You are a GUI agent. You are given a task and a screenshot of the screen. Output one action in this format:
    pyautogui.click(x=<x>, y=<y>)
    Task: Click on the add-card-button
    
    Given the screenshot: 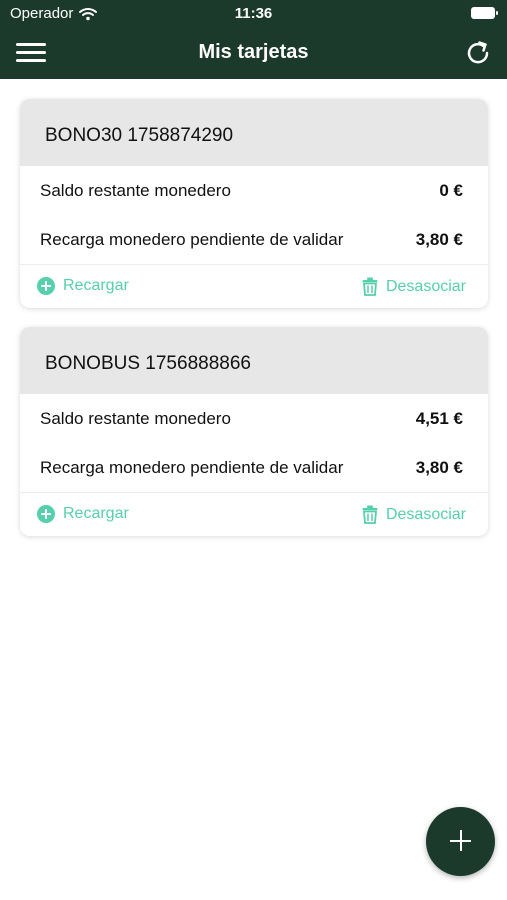 What is the action you would take?
    pyautogui.click(x=460, y=841)
    